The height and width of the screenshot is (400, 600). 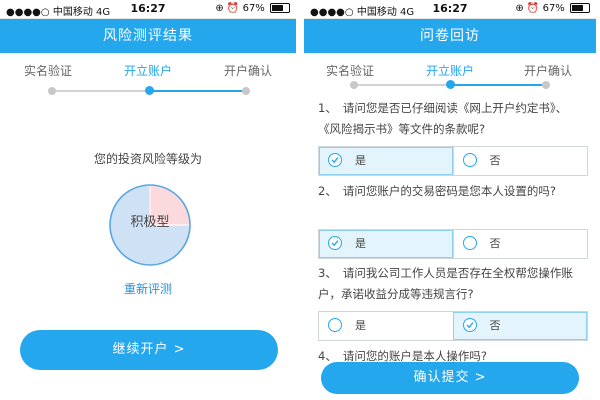 I want to click on risk-level-label: 积极型, so click(x=150, y=222).